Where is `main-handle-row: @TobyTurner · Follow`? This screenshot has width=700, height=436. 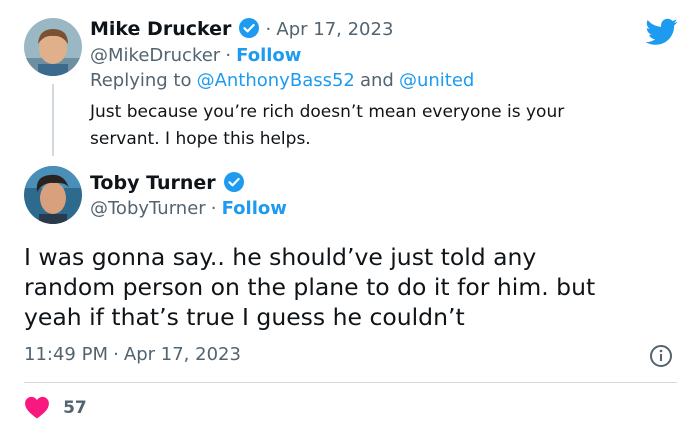
main-handle-row: @TobyTurner · Follow is located at coordinates (188, 208).